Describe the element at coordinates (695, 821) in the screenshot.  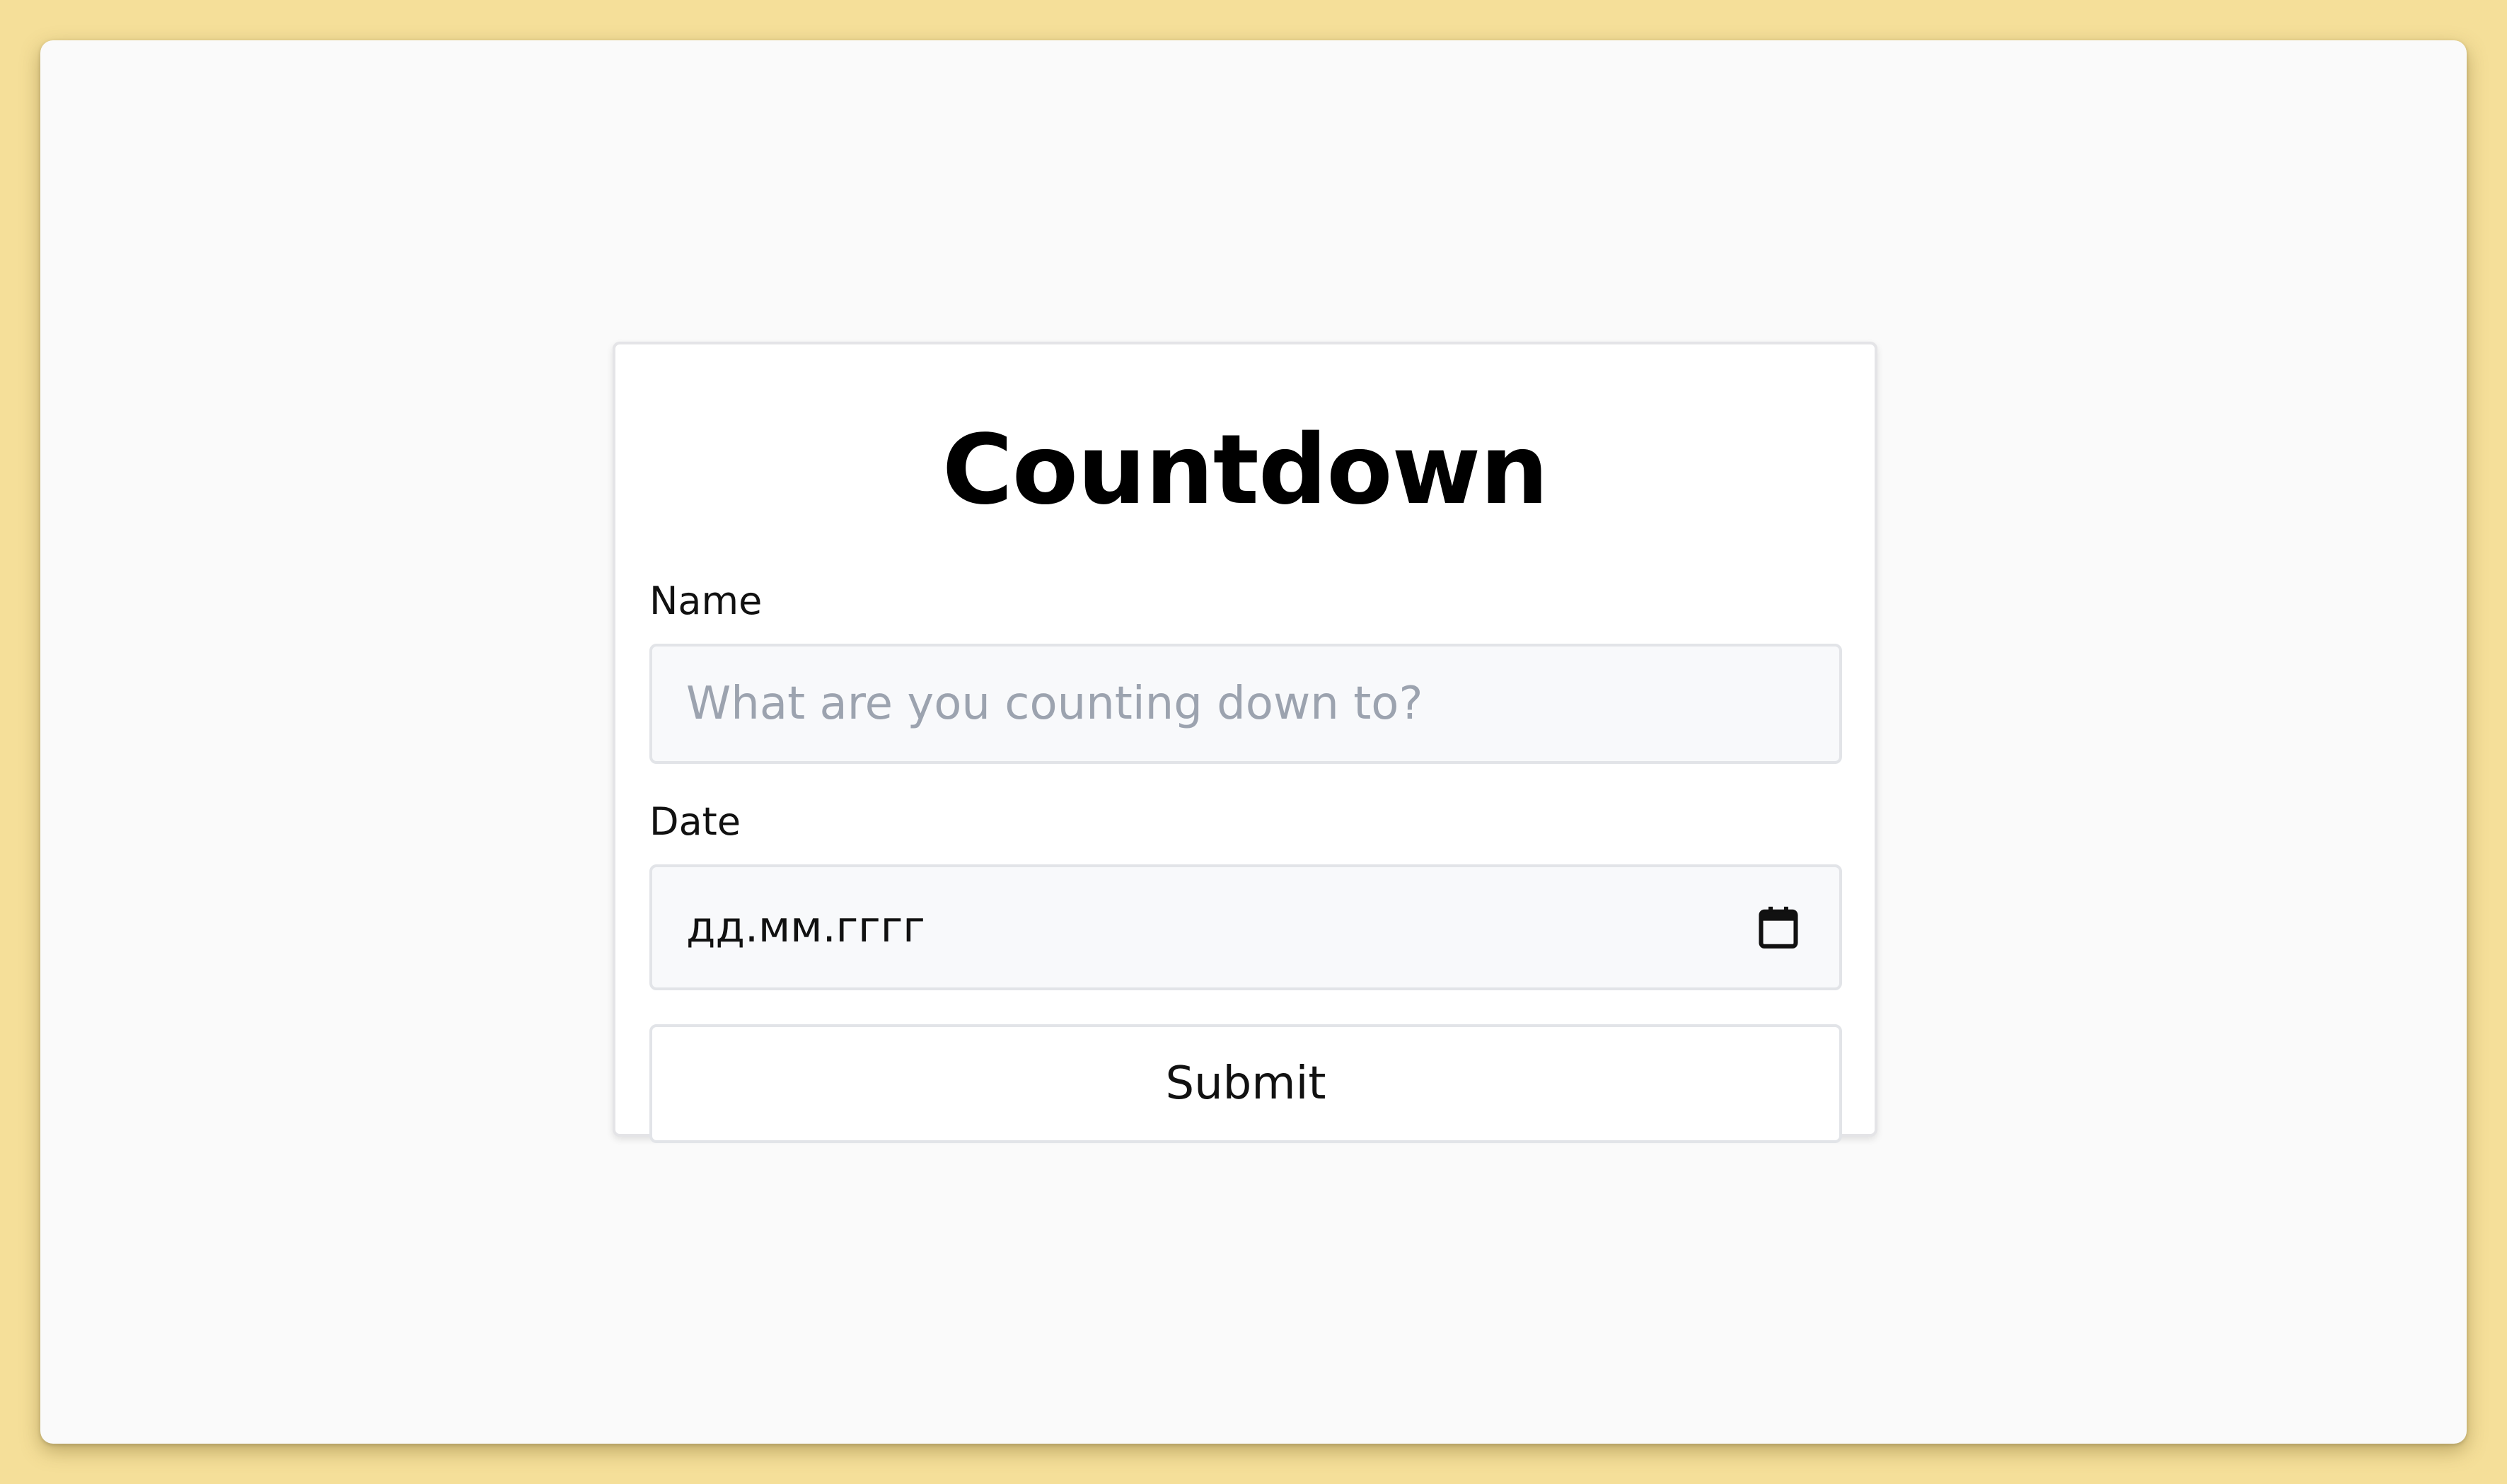
I see `date-label: Date` at that location.